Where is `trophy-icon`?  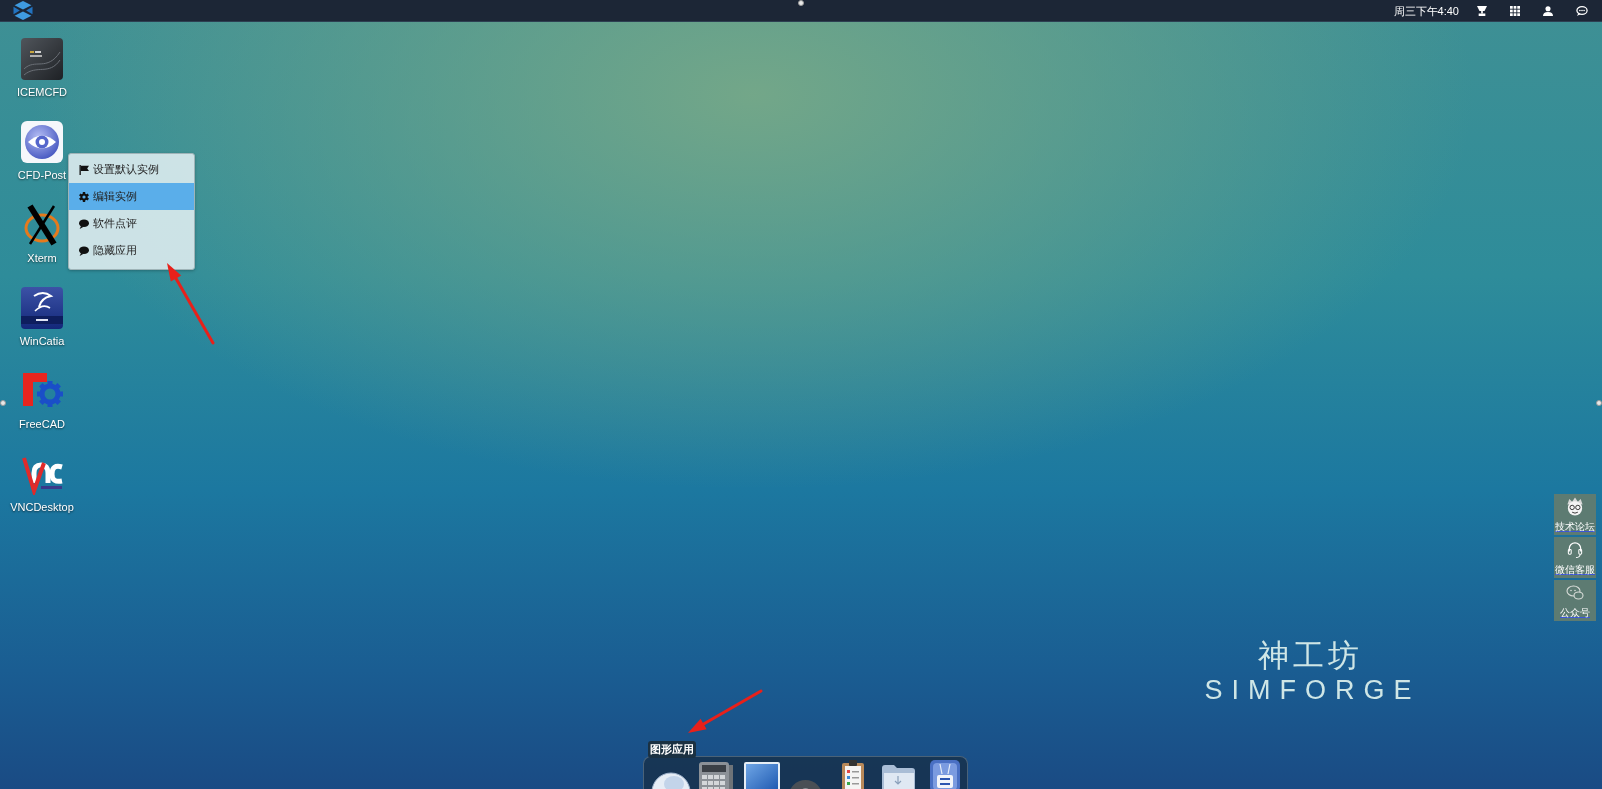
trophy-icon is located at coordinates (1482, 10).